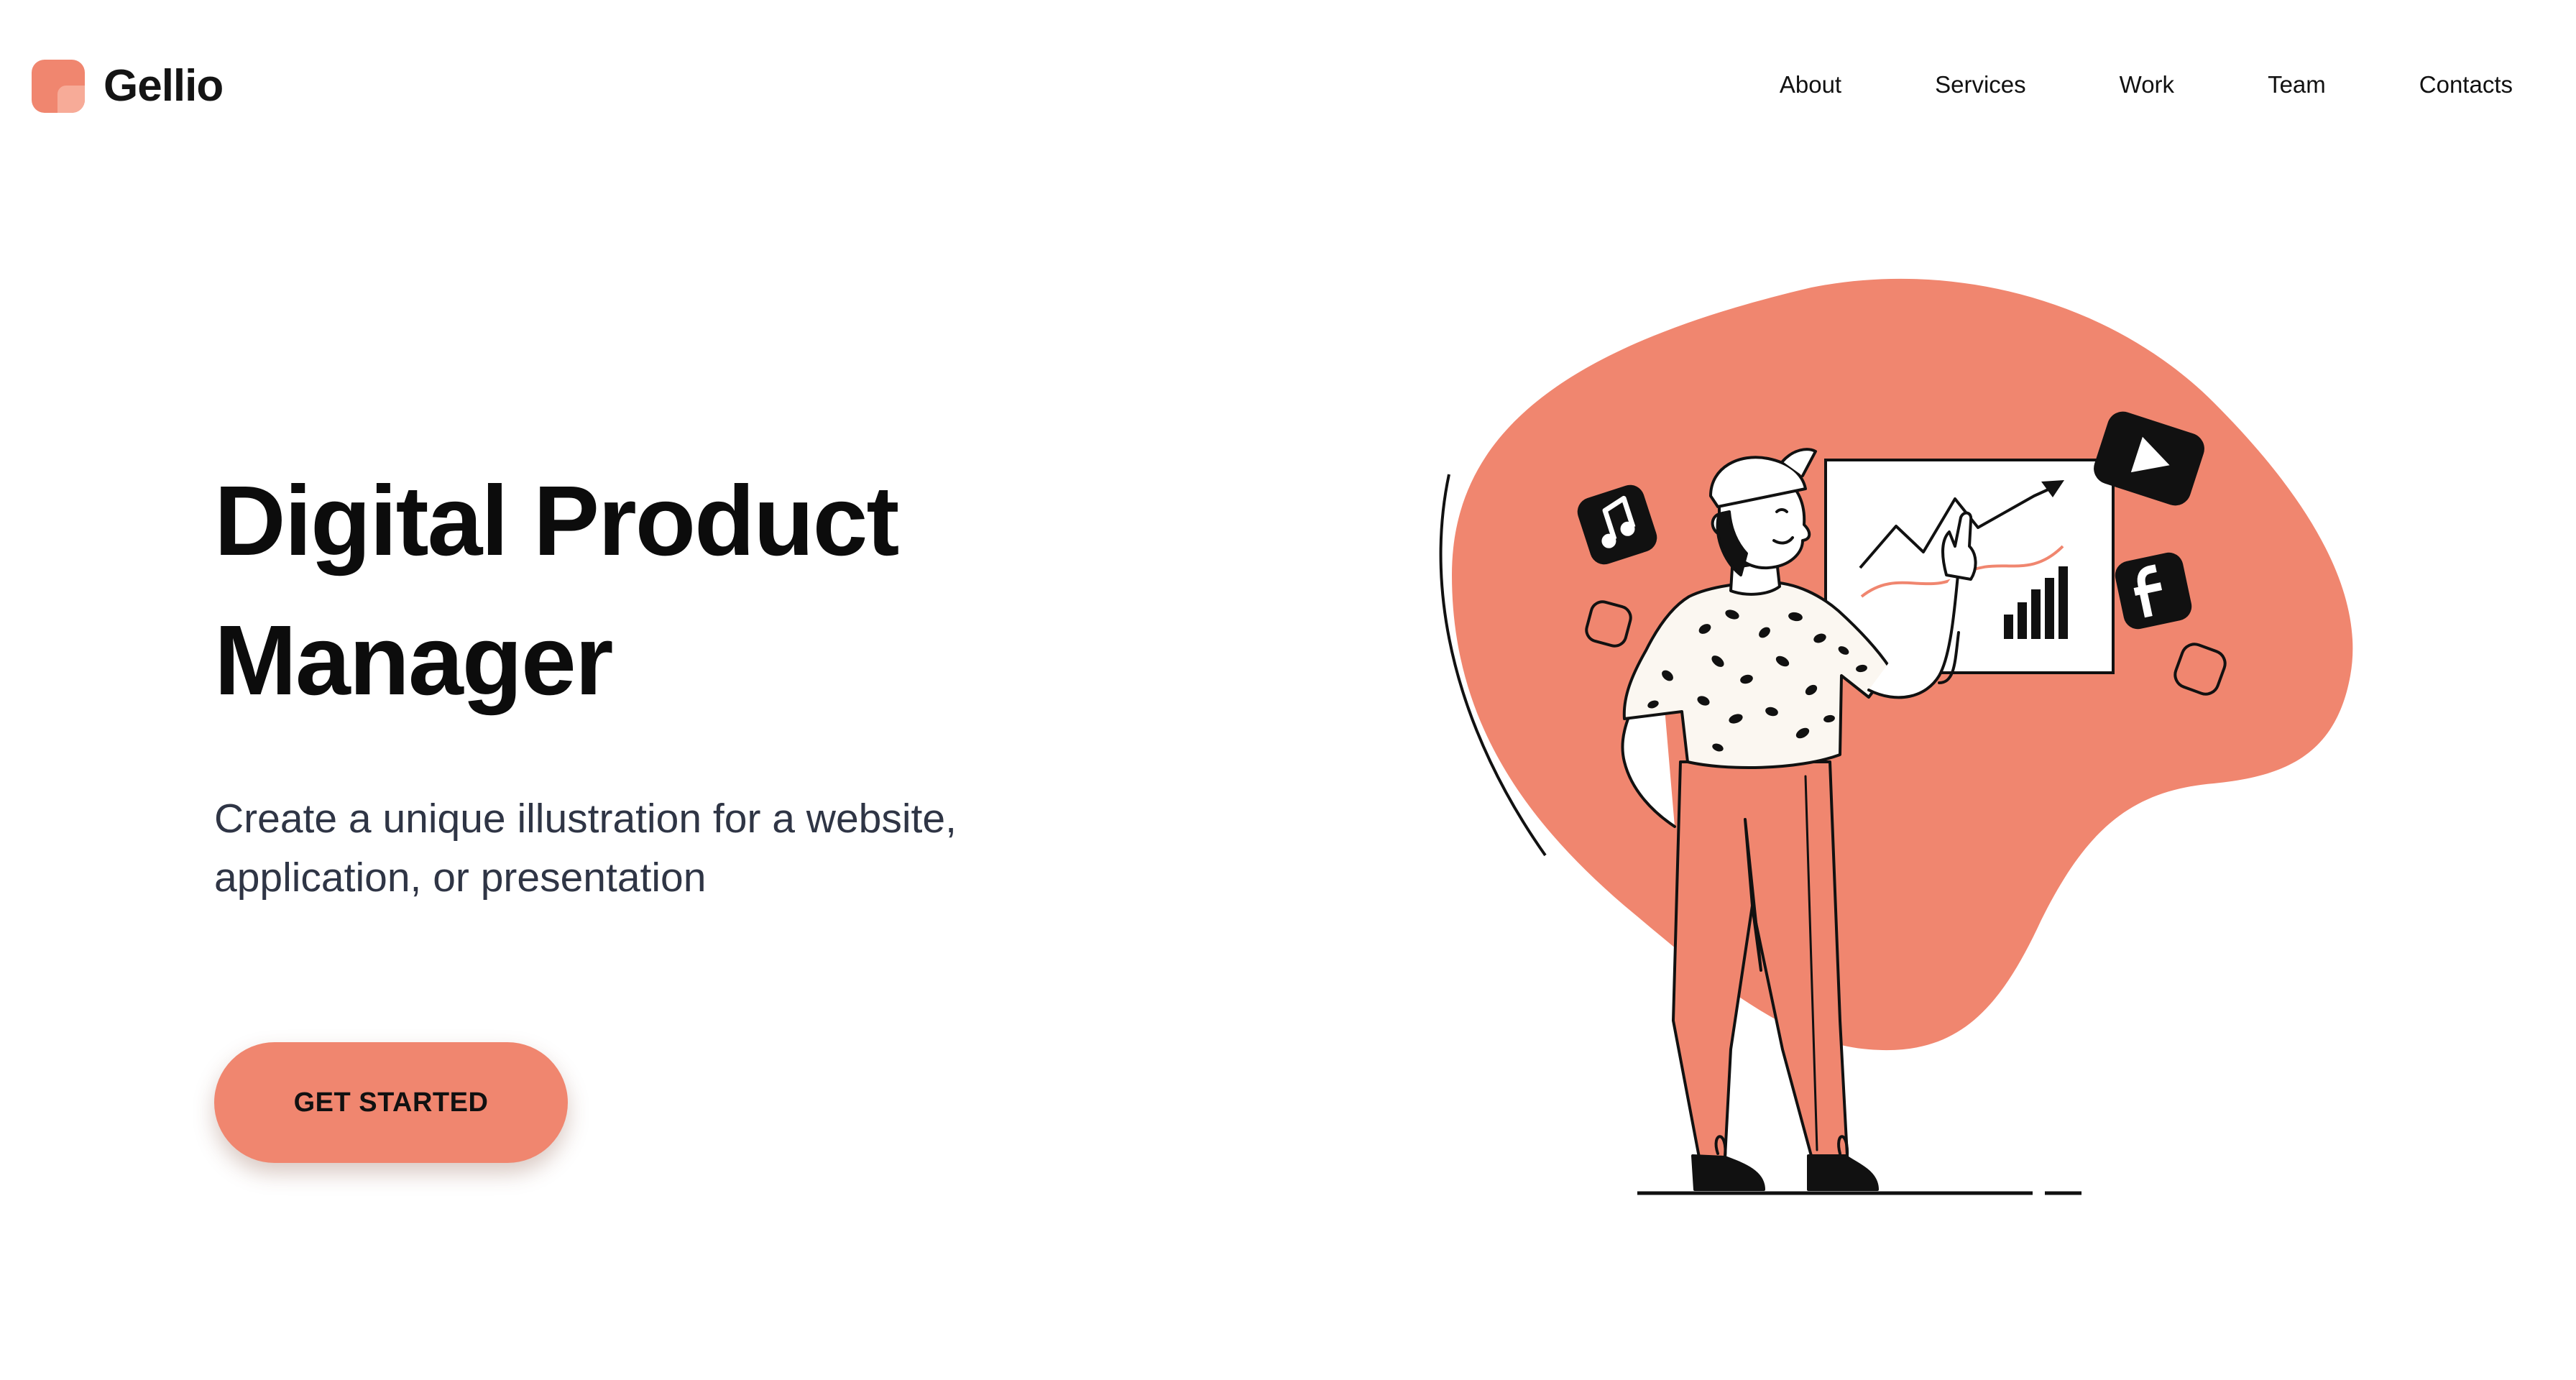  Describe the element at coordinates (58, 86) in the screenshot. I see `gellio-logo-icon` at that location.